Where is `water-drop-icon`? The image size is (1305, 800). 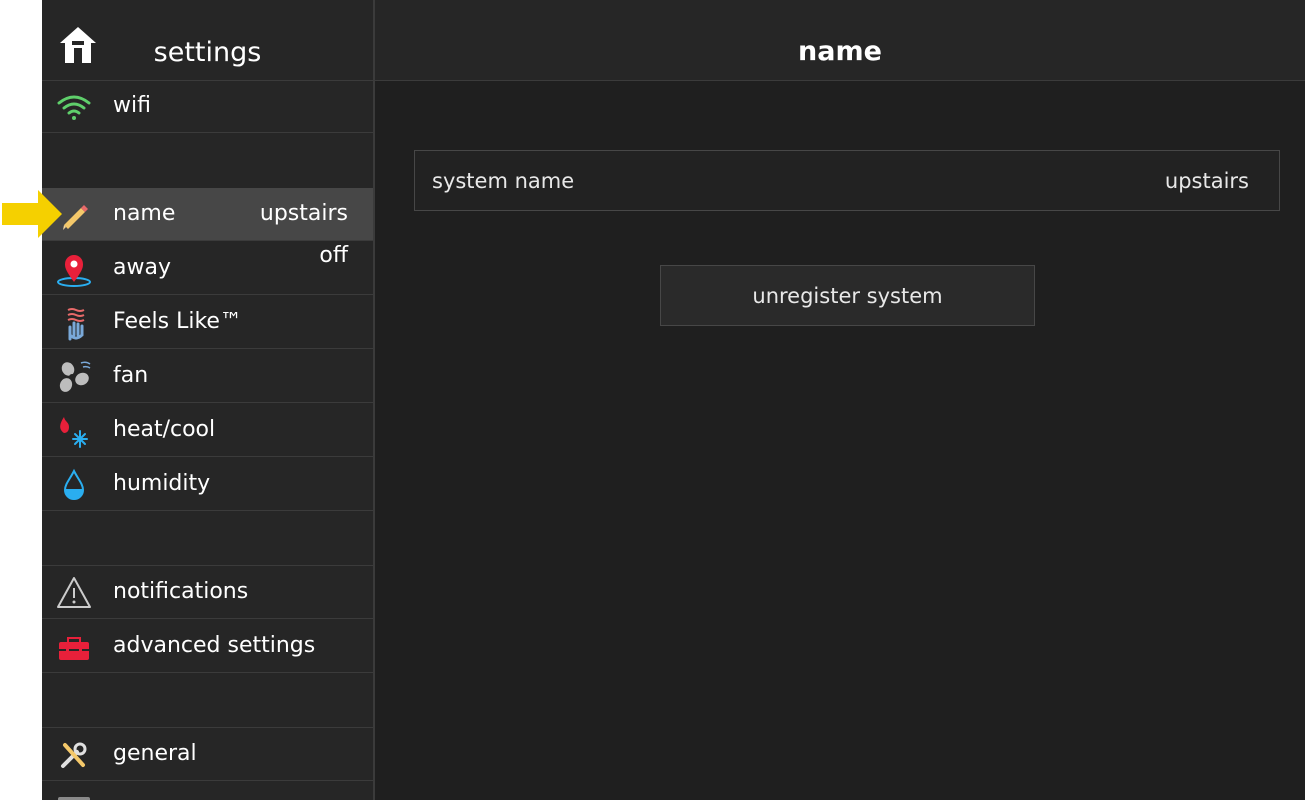 water-drop-icon is located at coordinates (74, 484).